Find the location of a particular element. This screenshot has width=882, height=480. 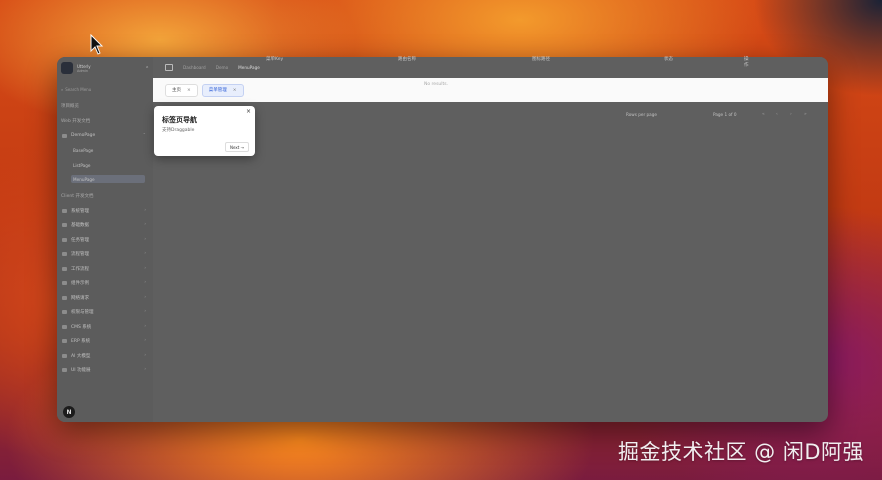

search-icon: ⌕ is located at coordinates (62, 89).